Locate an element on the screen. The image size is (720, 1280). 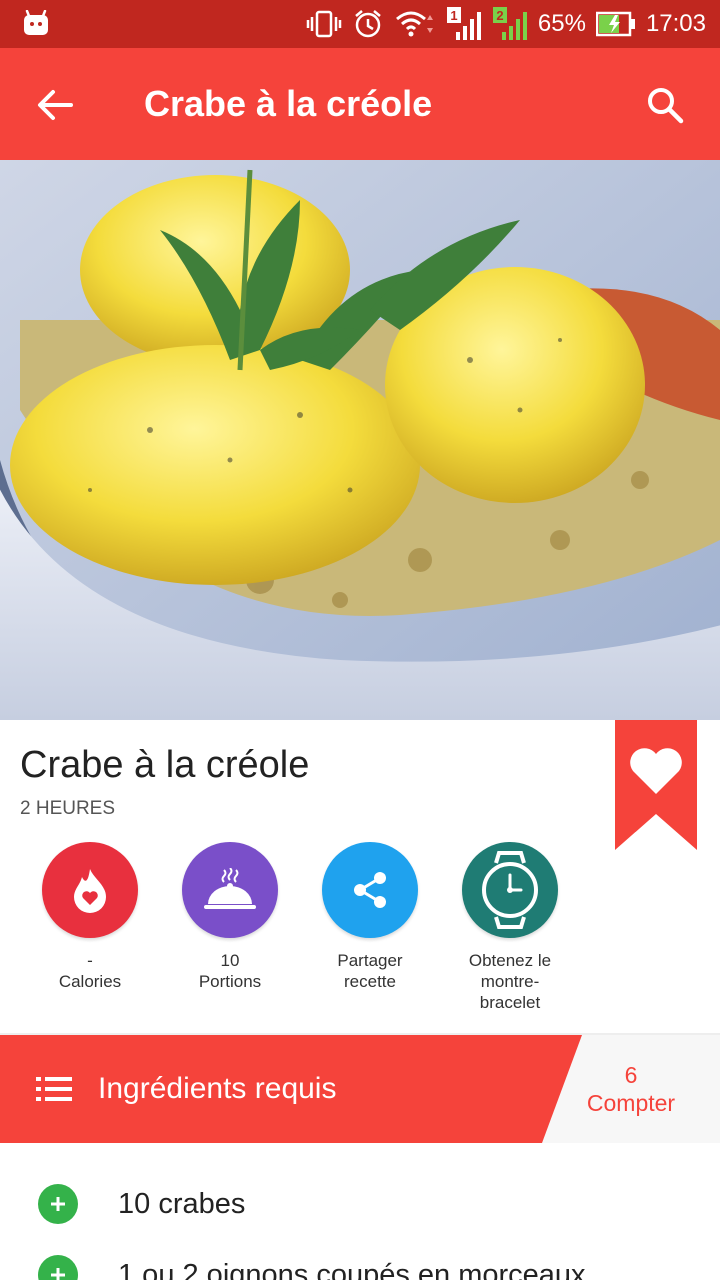
signal-sim1-icon: 1 is located at coordinates (464, 24).